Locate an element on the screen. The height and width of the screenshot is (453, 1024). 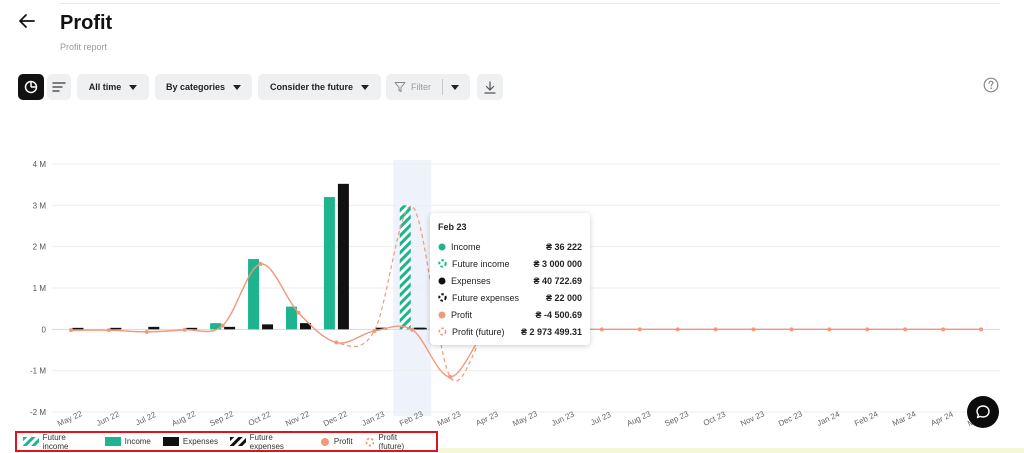
tooltip-name: Profit (future) is located at coordinates (478, 331).